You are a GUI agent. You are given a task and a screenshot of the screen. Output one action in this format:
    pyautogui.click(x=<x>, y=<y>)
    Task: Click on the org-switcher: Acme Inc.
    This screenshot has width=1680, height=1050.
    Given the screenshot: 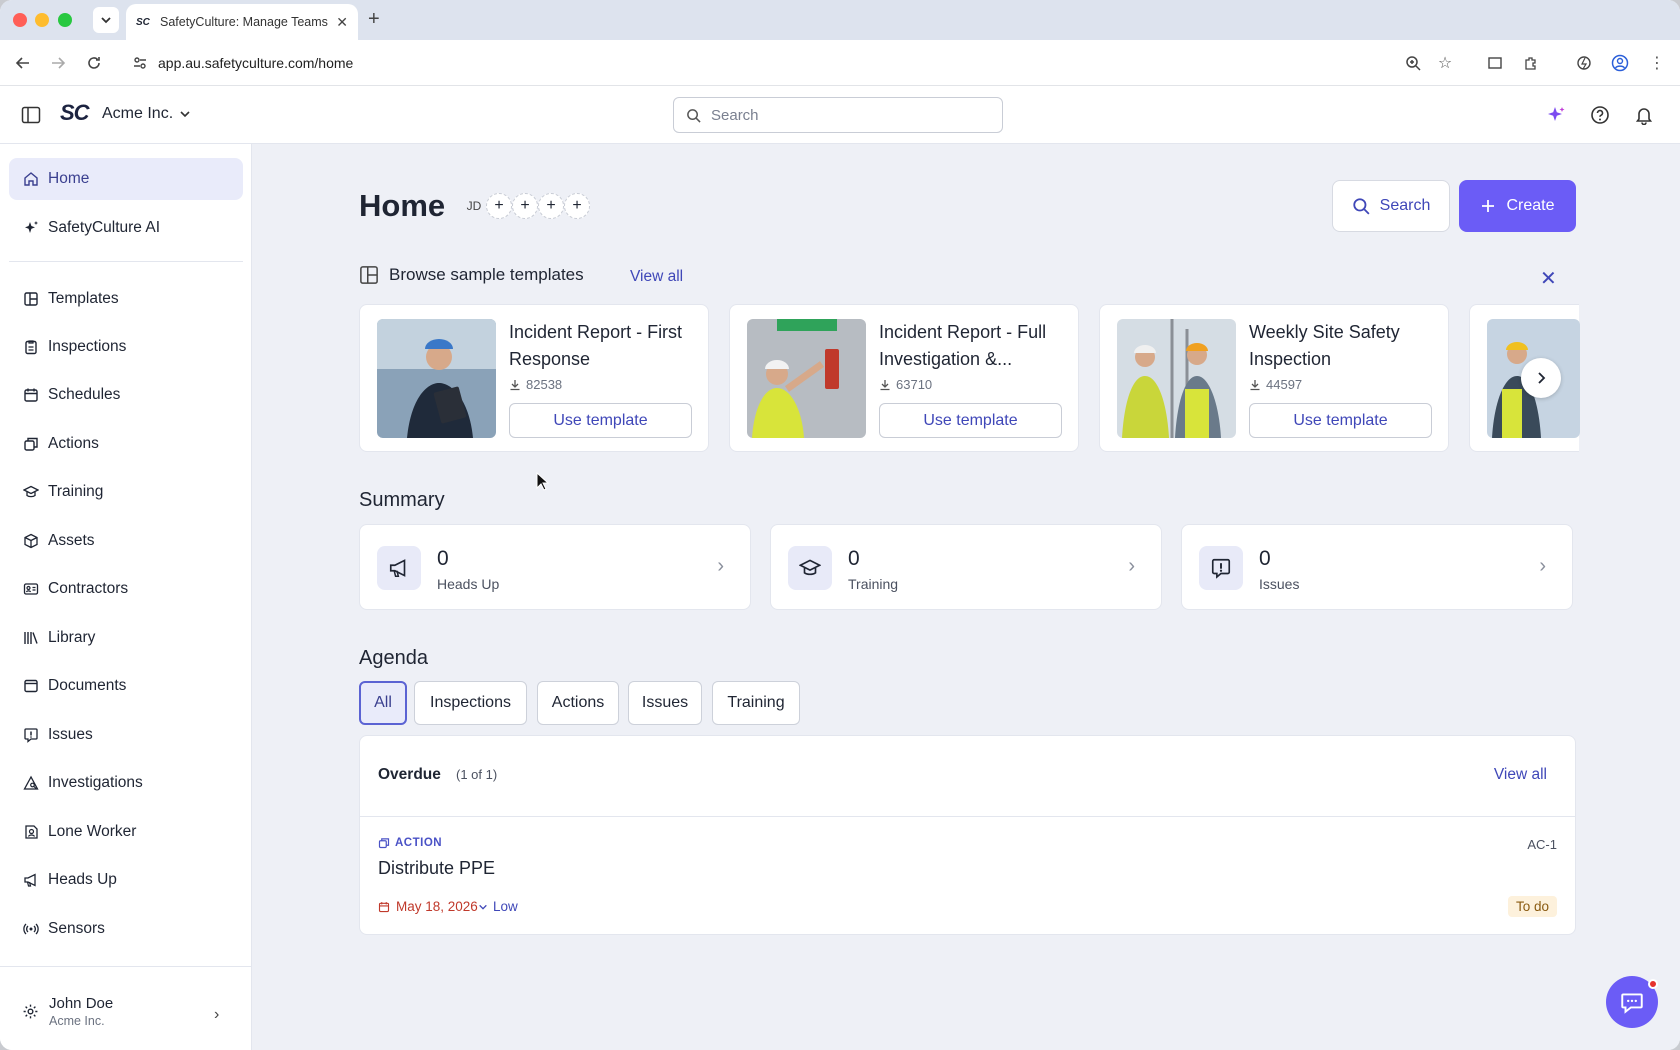 What is the action you would take?
    pyautogui.click(x=146, y=114)
    